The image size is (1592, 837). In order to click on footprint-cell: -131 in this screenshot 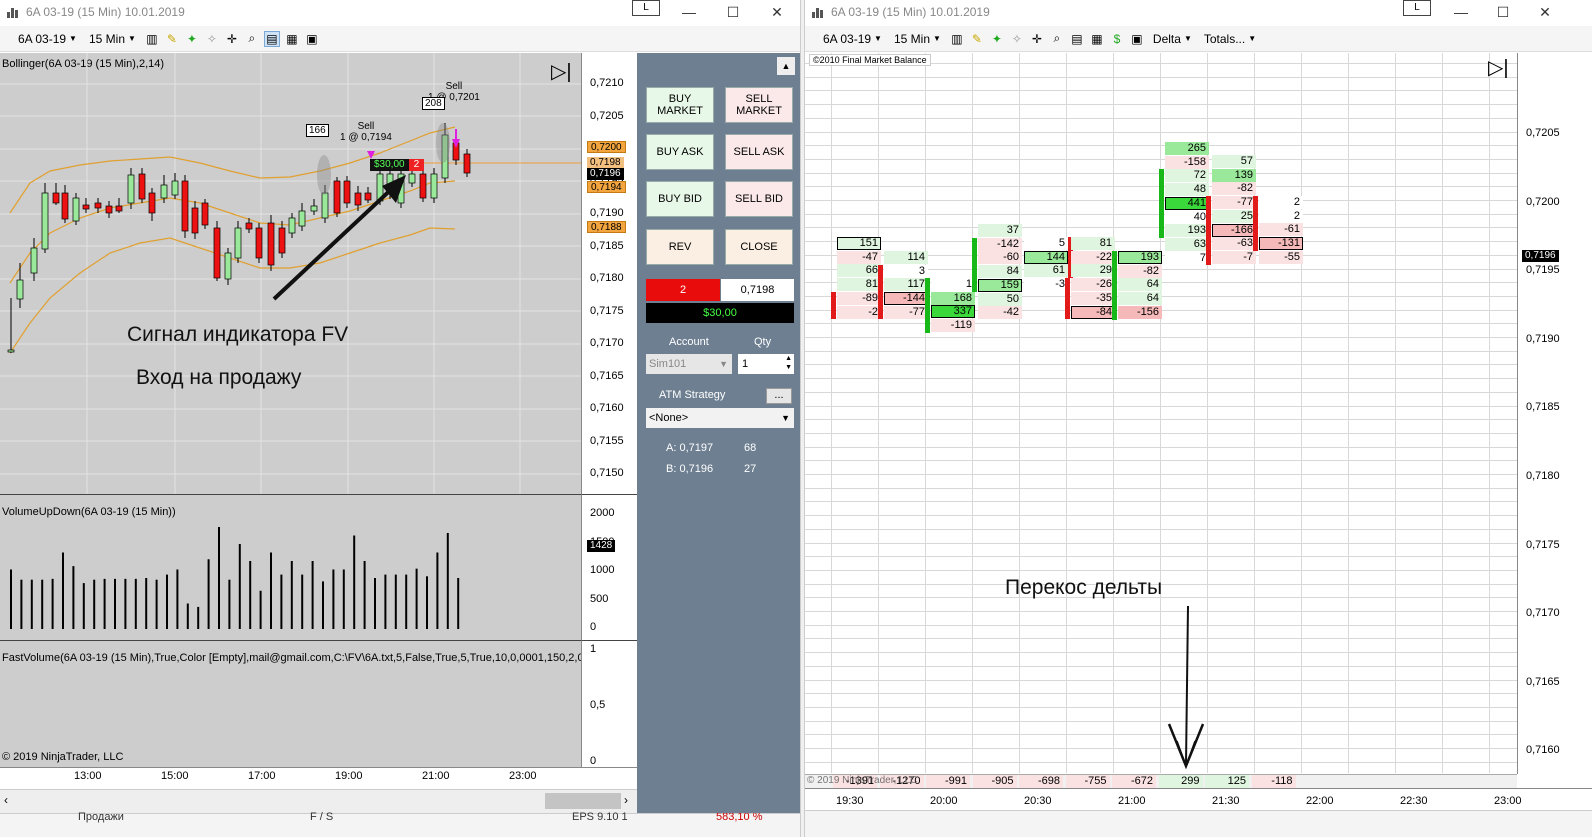, I will do `click(1281, 244)`.